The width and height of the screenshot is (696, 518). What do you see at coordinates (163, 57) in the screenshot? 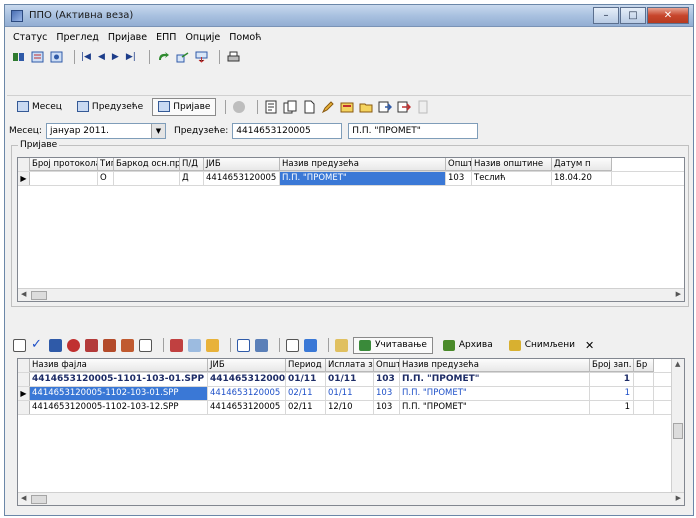
I see `refresh-icon` at bounding box center [163, 57].